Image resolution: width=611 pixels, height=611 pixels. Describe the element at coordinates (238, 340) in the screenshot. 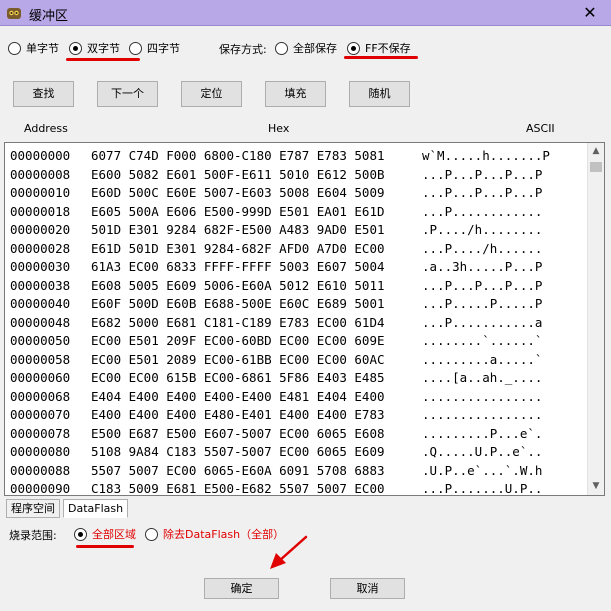

I see `hex-cell: EC00 E501 209F EC00-60BD EC00 EC00 609E` at that location.